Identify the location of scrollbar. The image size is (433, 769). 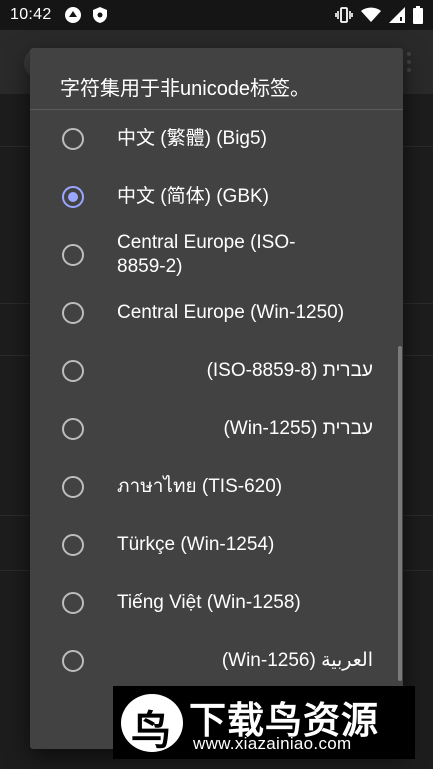
(400, 513).